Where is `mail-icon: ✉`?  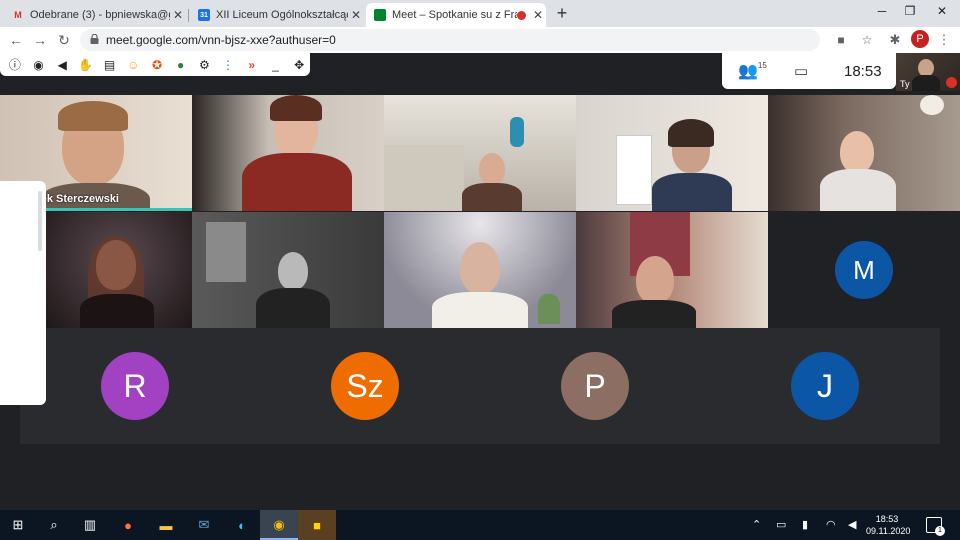 mail-icon: ✉ is located at coordinates (204, 525).